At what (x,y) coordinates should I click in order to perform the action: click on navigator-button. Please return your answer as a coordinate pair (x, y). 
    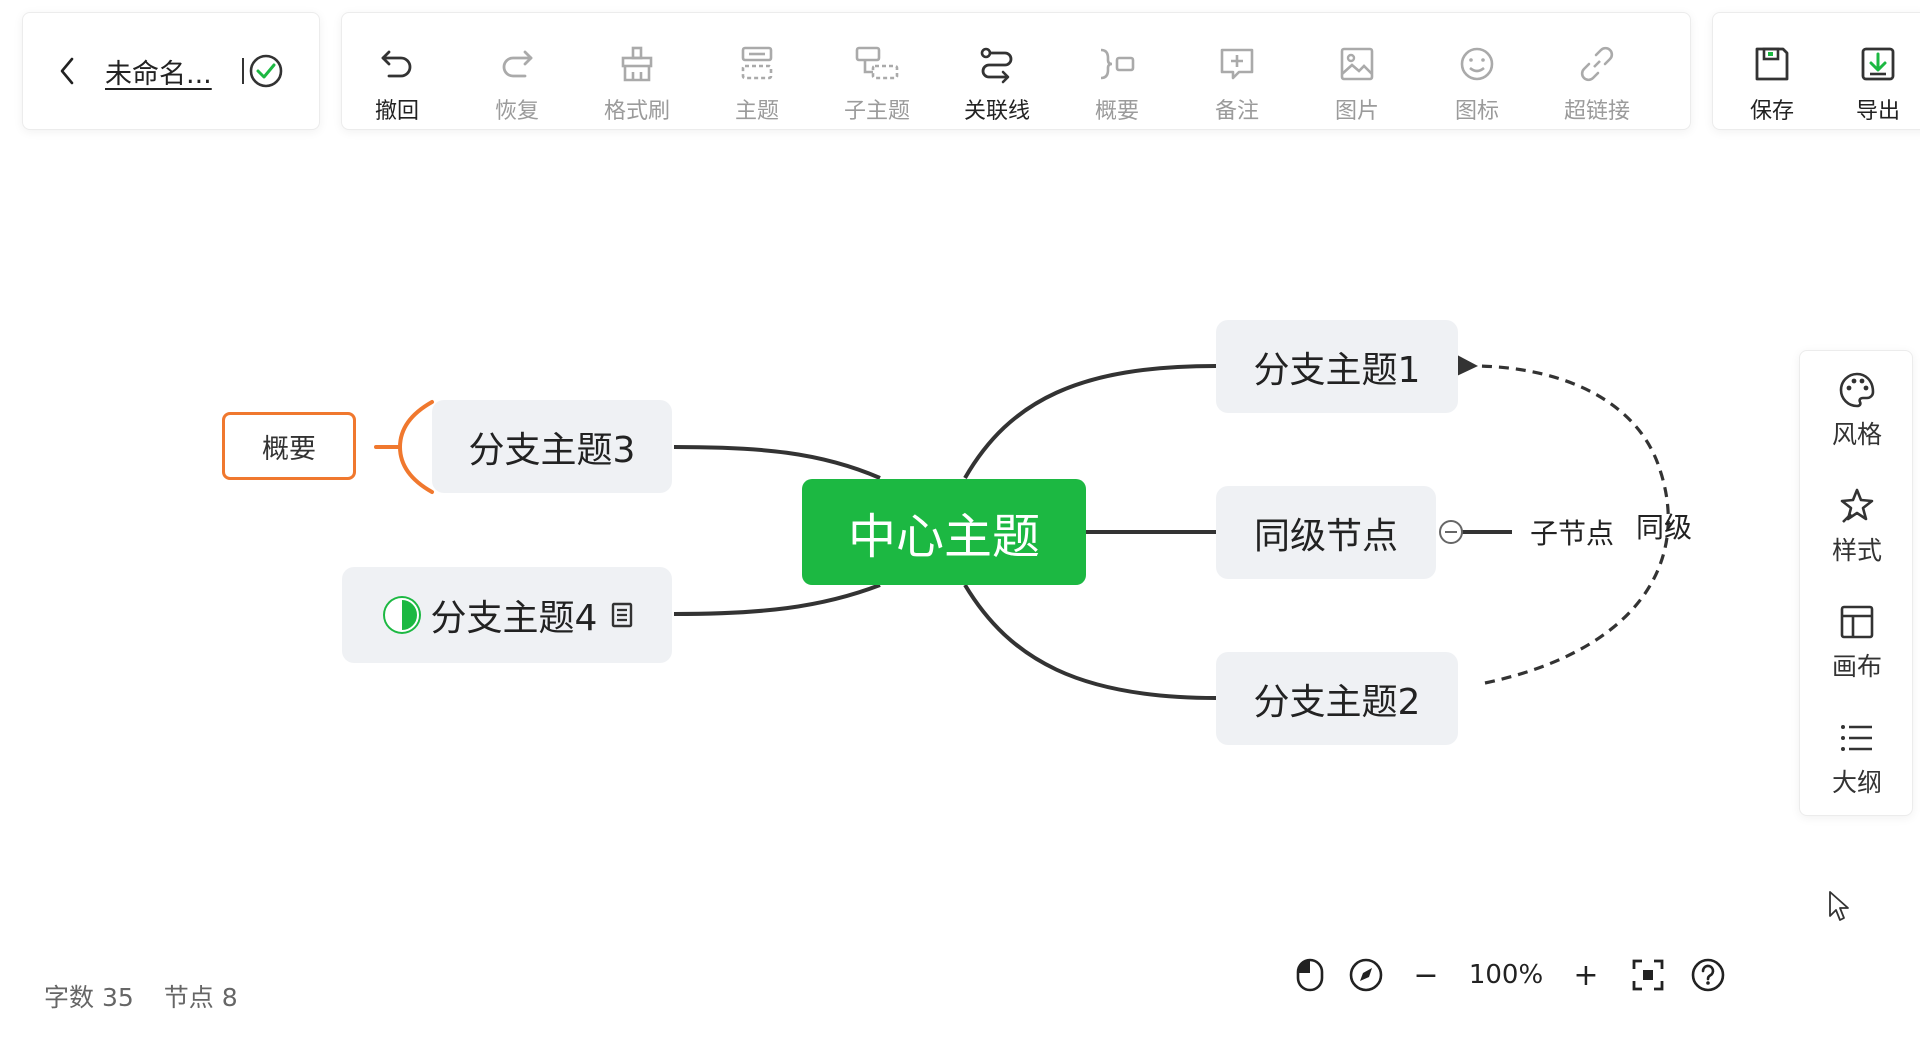
    Looking at the image, I should click on (1366, 975).